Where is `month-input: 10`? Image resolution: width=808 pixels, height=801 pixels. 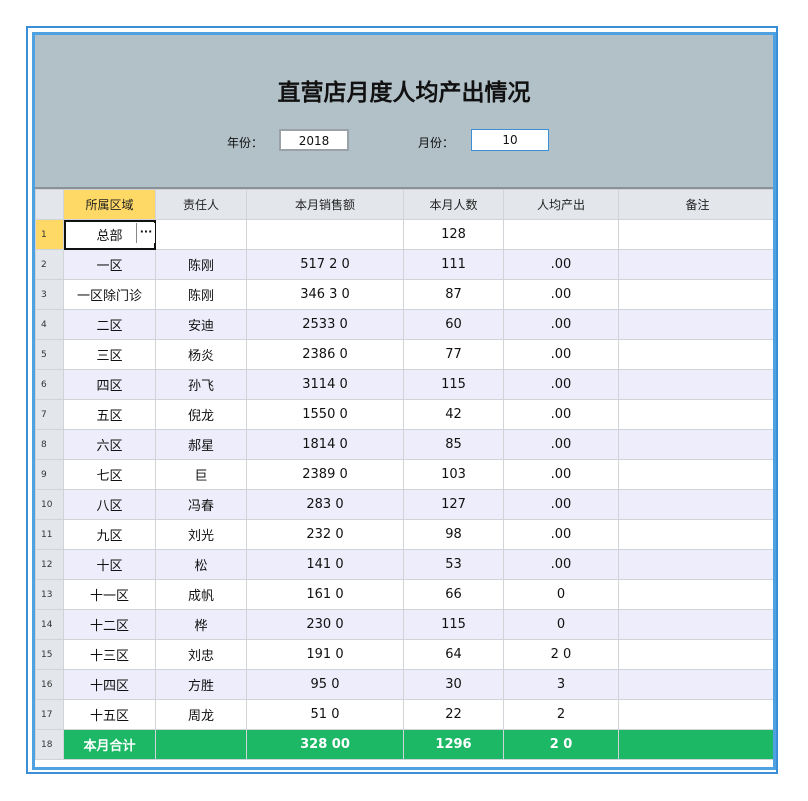 month-input: 10 is located at coordinates (510, 140).